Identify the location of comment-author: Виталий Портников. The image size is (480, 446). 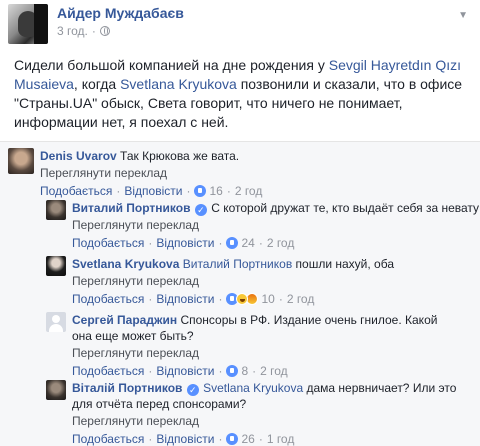
(131, 208).